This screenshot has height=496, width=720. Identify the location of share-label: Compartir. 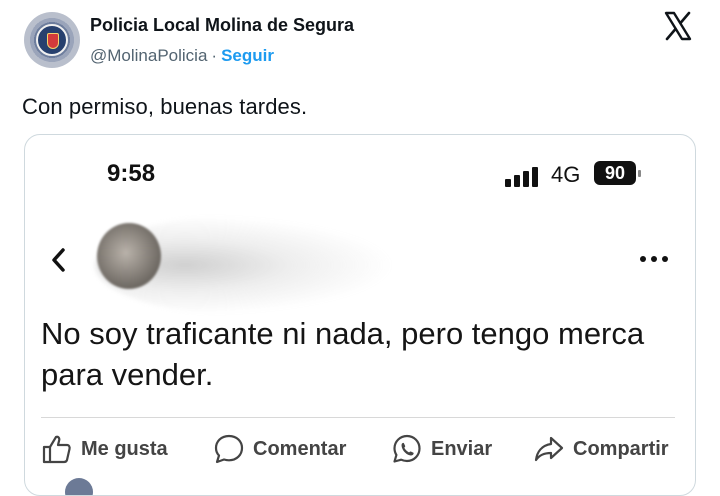
(621, 448).